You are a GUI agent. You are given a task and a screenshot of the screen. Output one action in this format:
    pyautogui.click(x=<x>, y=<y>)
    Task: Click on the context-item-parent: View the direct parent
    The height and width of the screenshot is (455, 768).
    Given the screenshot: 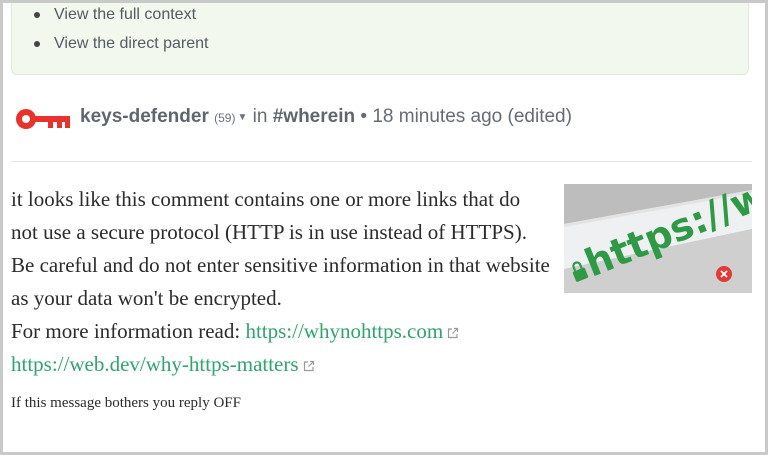 What is the action you would take?
    pyautogui.click(x=121, y=48)
    